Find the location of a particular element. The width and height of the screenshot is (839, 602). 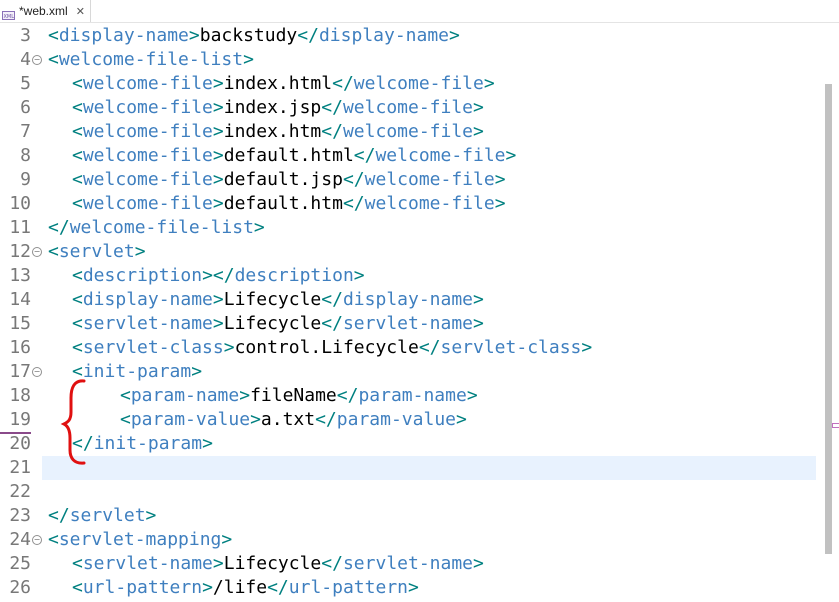

code-line: 21 is located at coordinates (419, 468).